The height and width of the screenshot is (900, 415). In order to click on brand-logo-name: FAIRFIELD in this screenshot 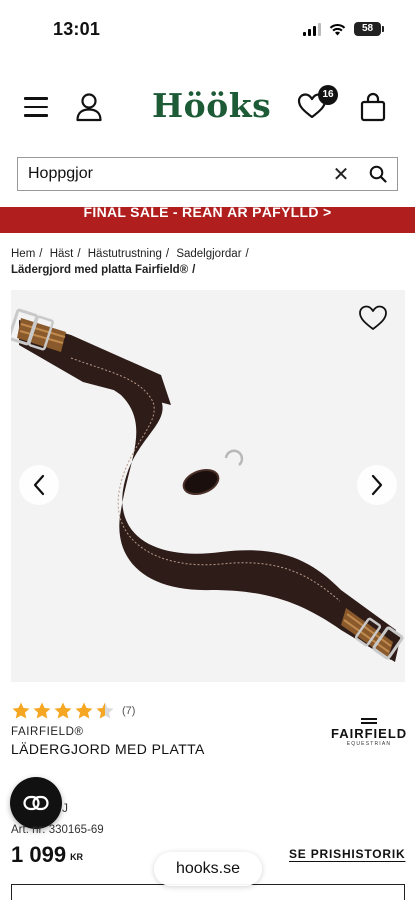, I will do `click(369, 733)`.